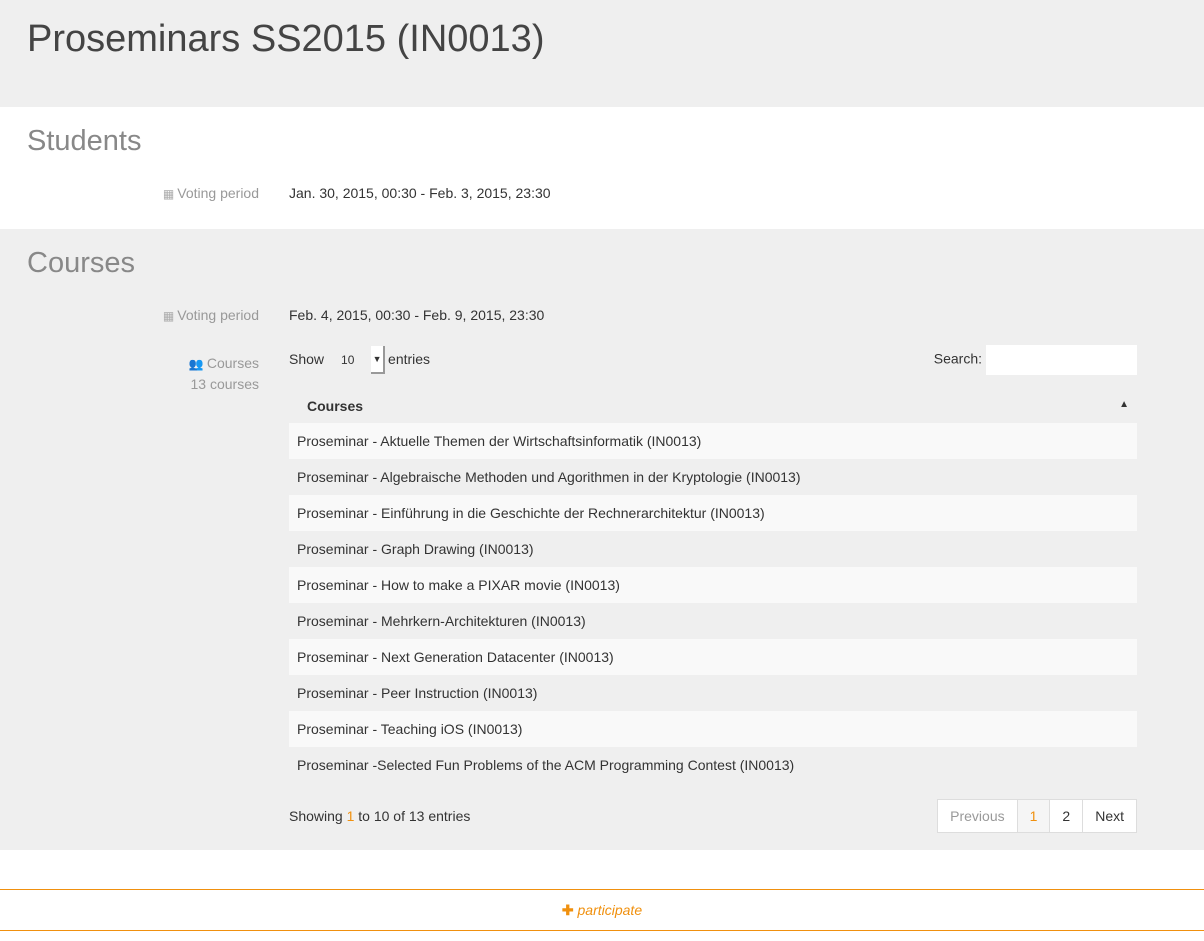 The image size is (1204, 941). I want to click on course-name: Proseminar - Teaching iOS (IN0013), so click(713, 729).